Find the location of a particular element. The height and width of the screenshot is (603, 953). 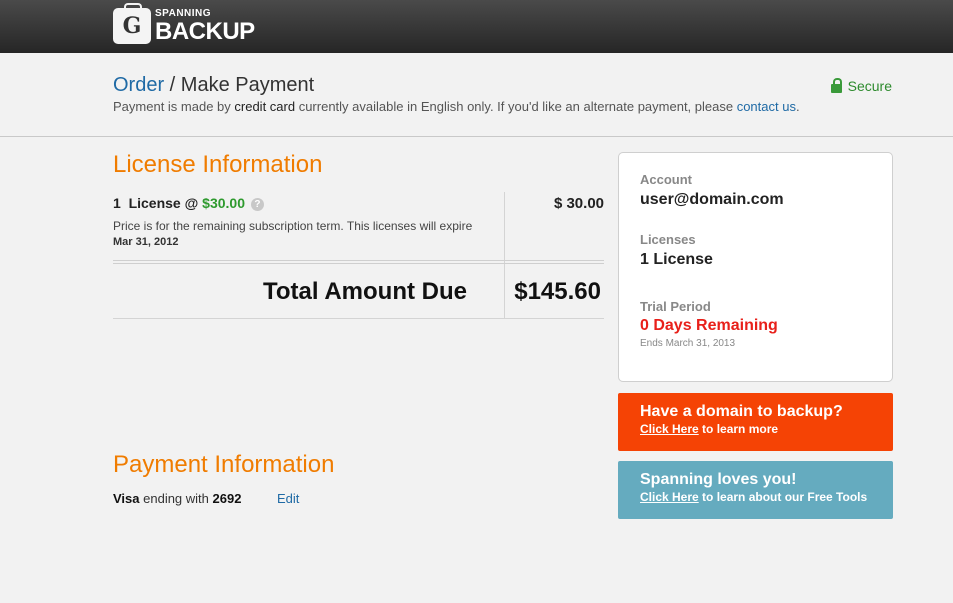

promo-link-rest: to learn about our Free Tools is located at coordinates (783, 497).